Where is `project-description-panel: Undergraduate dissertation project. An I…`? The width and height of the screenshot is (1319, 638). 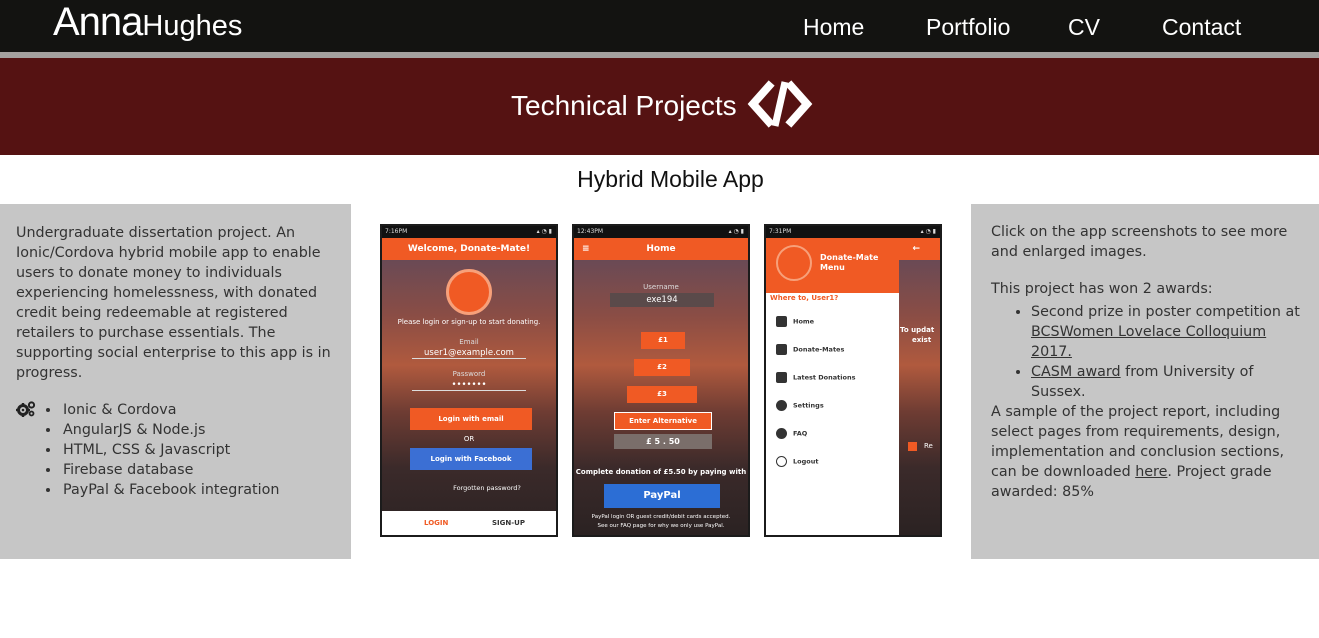 project-description-panel: Undergraduate dissertation project. An I… is located at coordinates (175, 381).